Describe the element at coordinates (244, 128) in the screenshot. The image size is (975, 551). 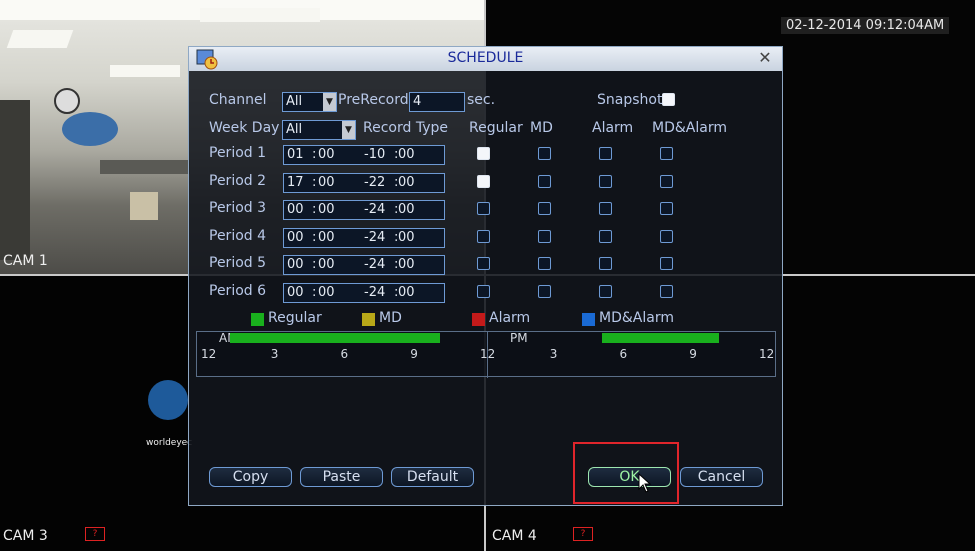
I see `weekday-label: Week Day` at that location.